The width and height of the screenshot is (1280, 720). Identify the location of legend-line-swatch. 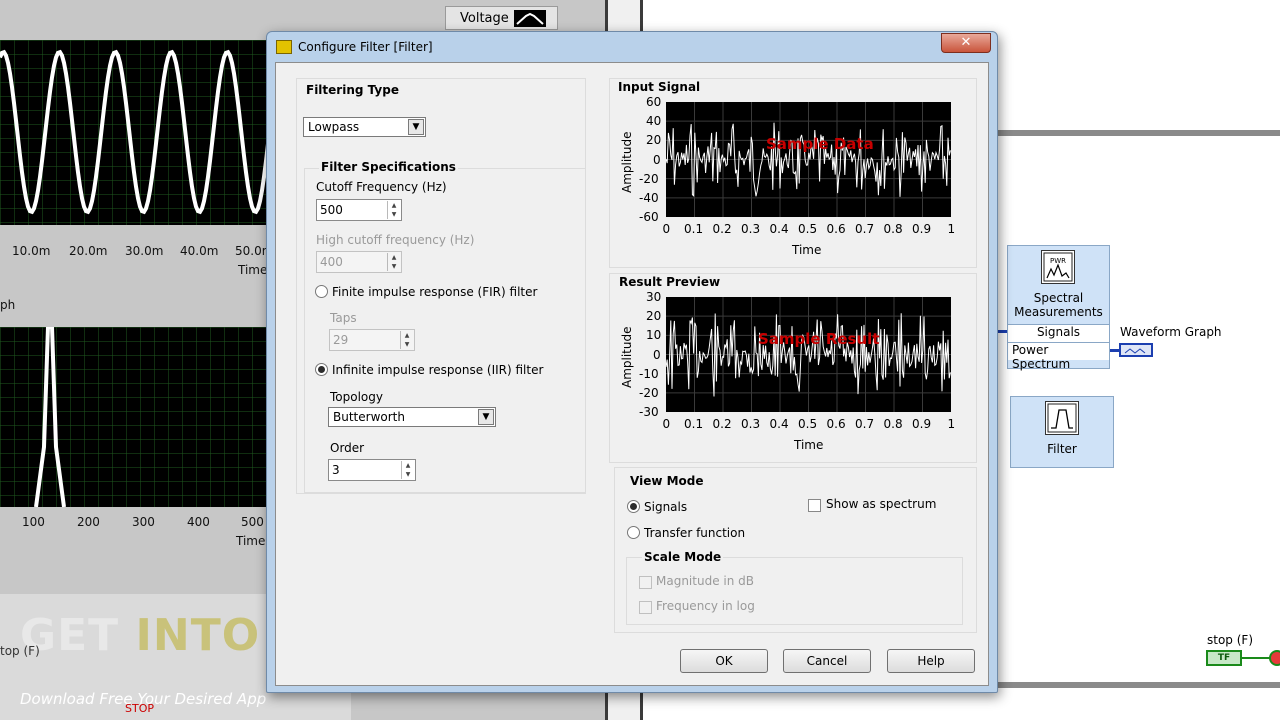
(530, 18).